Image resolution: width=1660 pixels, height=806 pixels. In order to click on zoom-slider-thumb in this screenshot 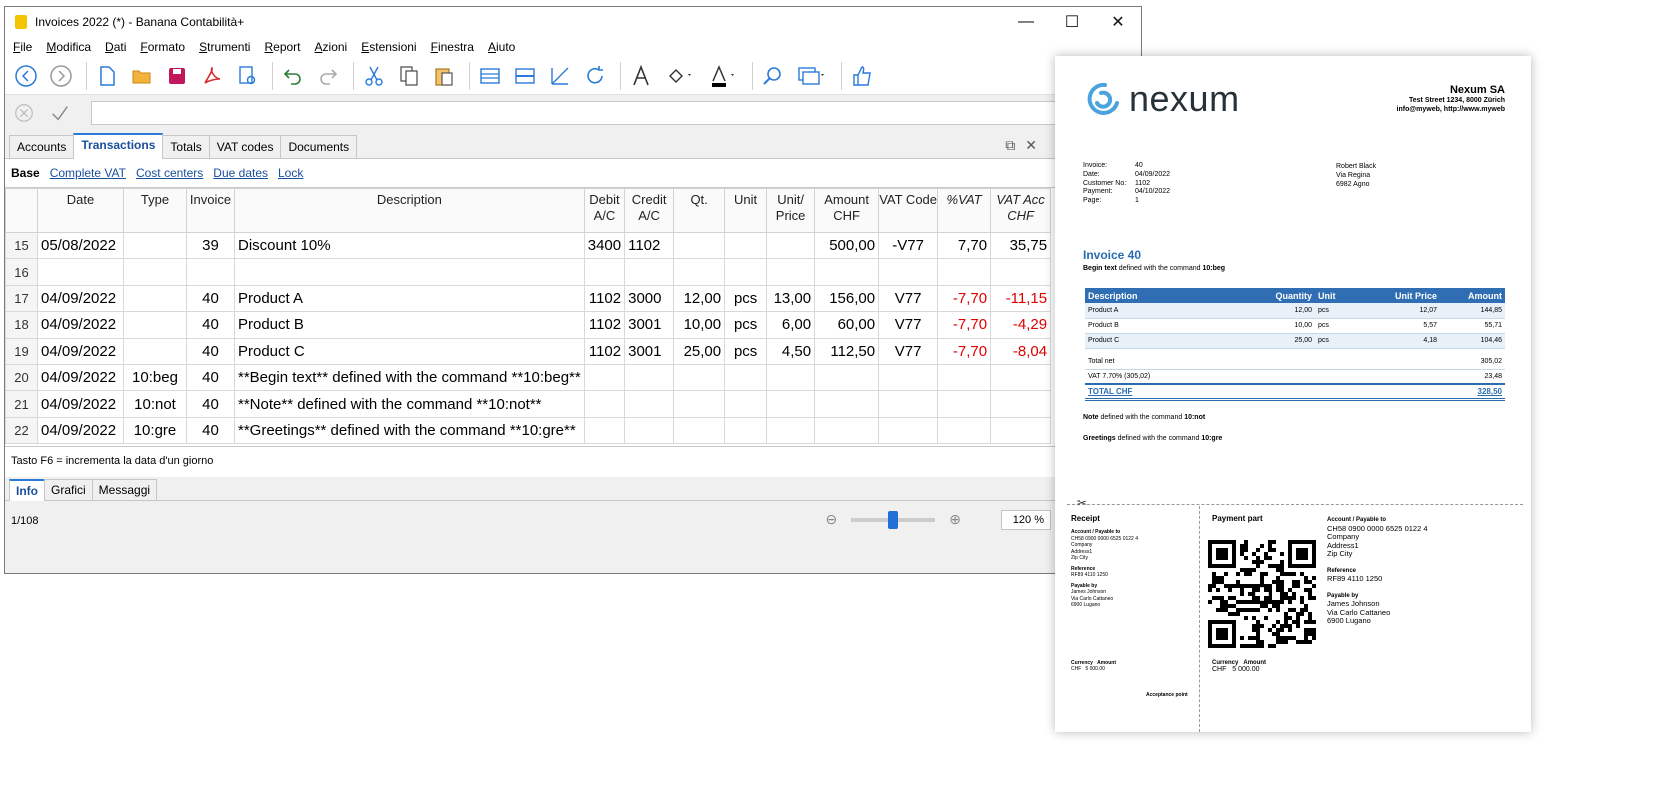, I will do `click(893, 519)`.